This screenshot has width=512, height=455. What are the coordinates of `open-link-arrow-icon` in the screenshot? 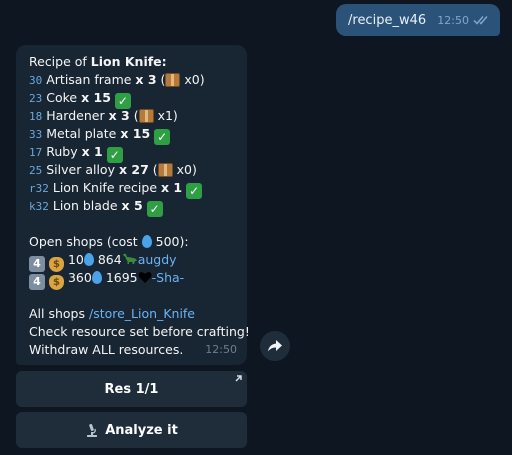 It's located at (238, 378).